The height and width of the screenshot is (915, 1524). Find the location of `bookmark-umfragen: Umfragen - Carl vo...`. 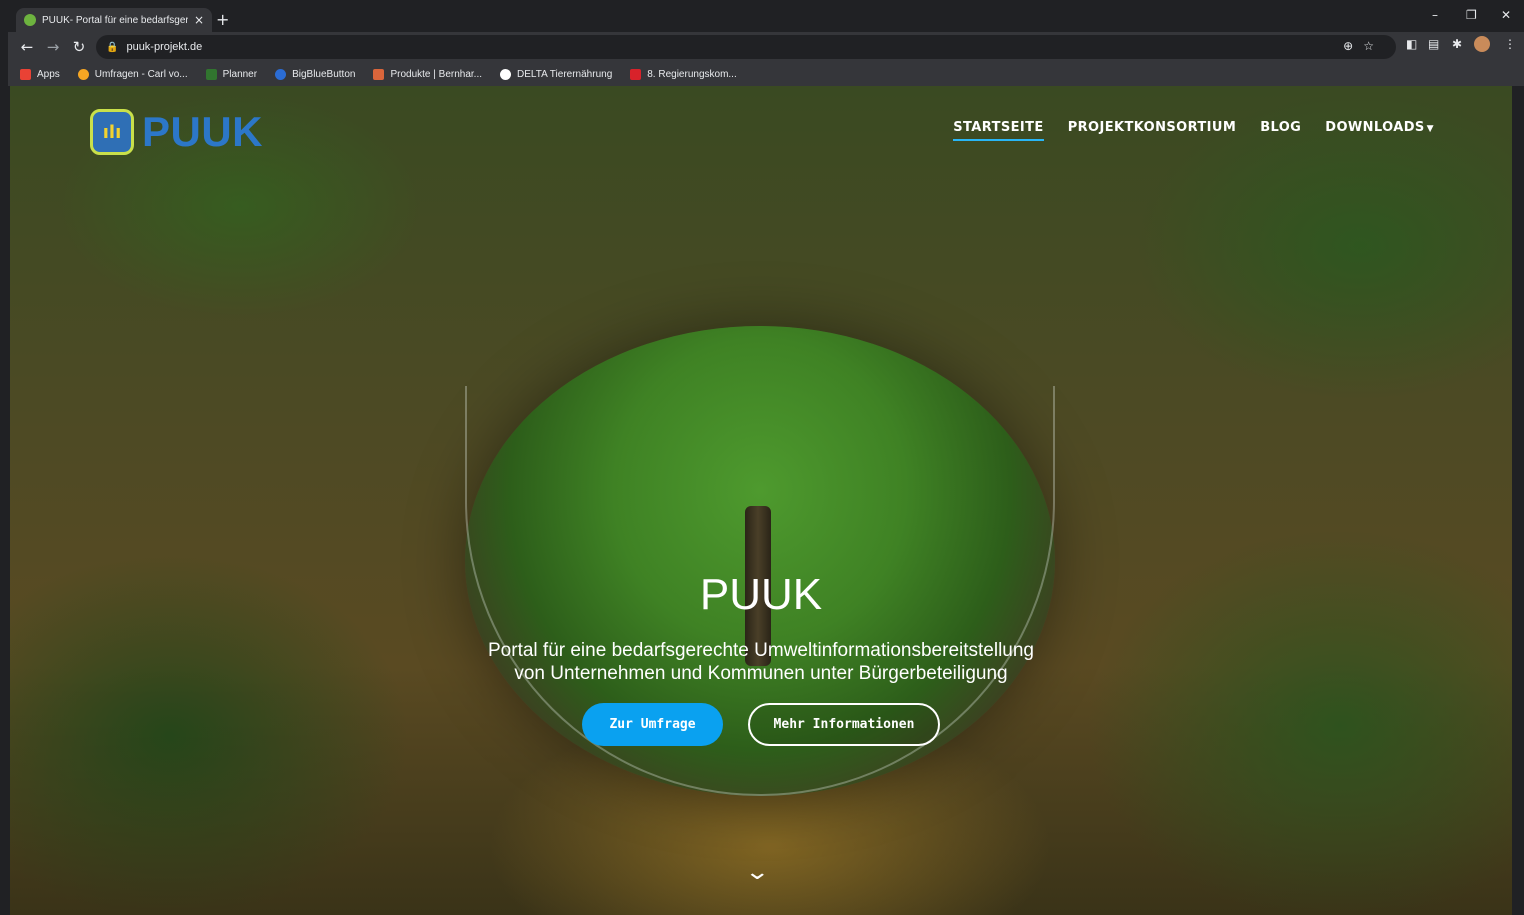

bookmark-umfragen: Umfragen - Carl vo... is located at coordinates (132, 74).